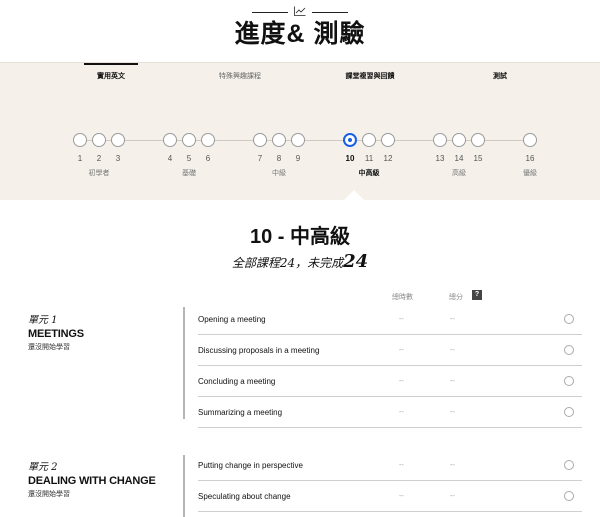 The height and width of the screenshot is (517, 600). What do you see at coordinates (300, 237) in the screenshot?
I see `level-heading: 10 - 中高級` at bounding box center [300, 237].